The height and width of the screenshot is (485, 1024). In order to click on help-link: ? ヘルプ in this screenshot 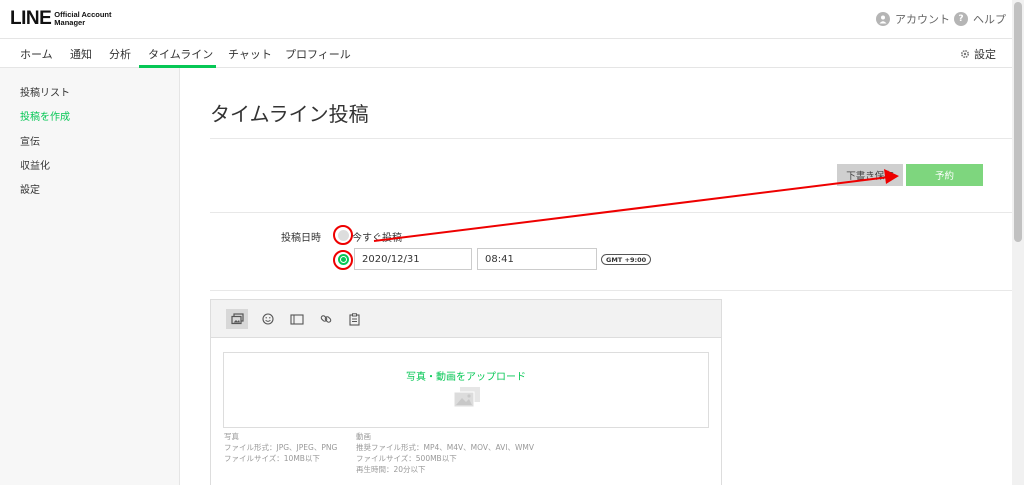, I will do `click(980, 19)`.